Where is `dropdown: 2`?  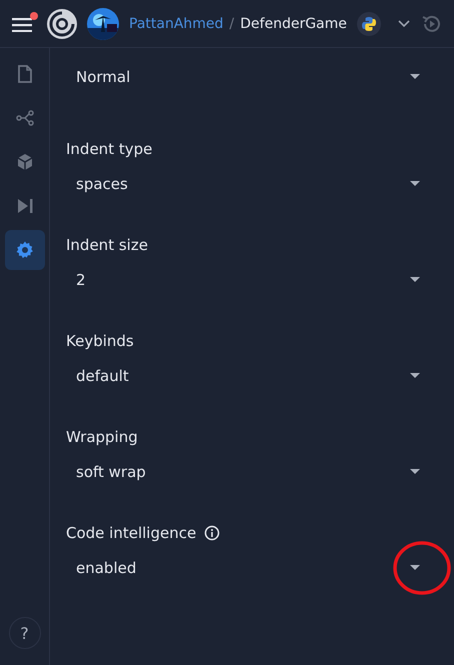 dropdown: 2 is located at coordinates (252, 280).